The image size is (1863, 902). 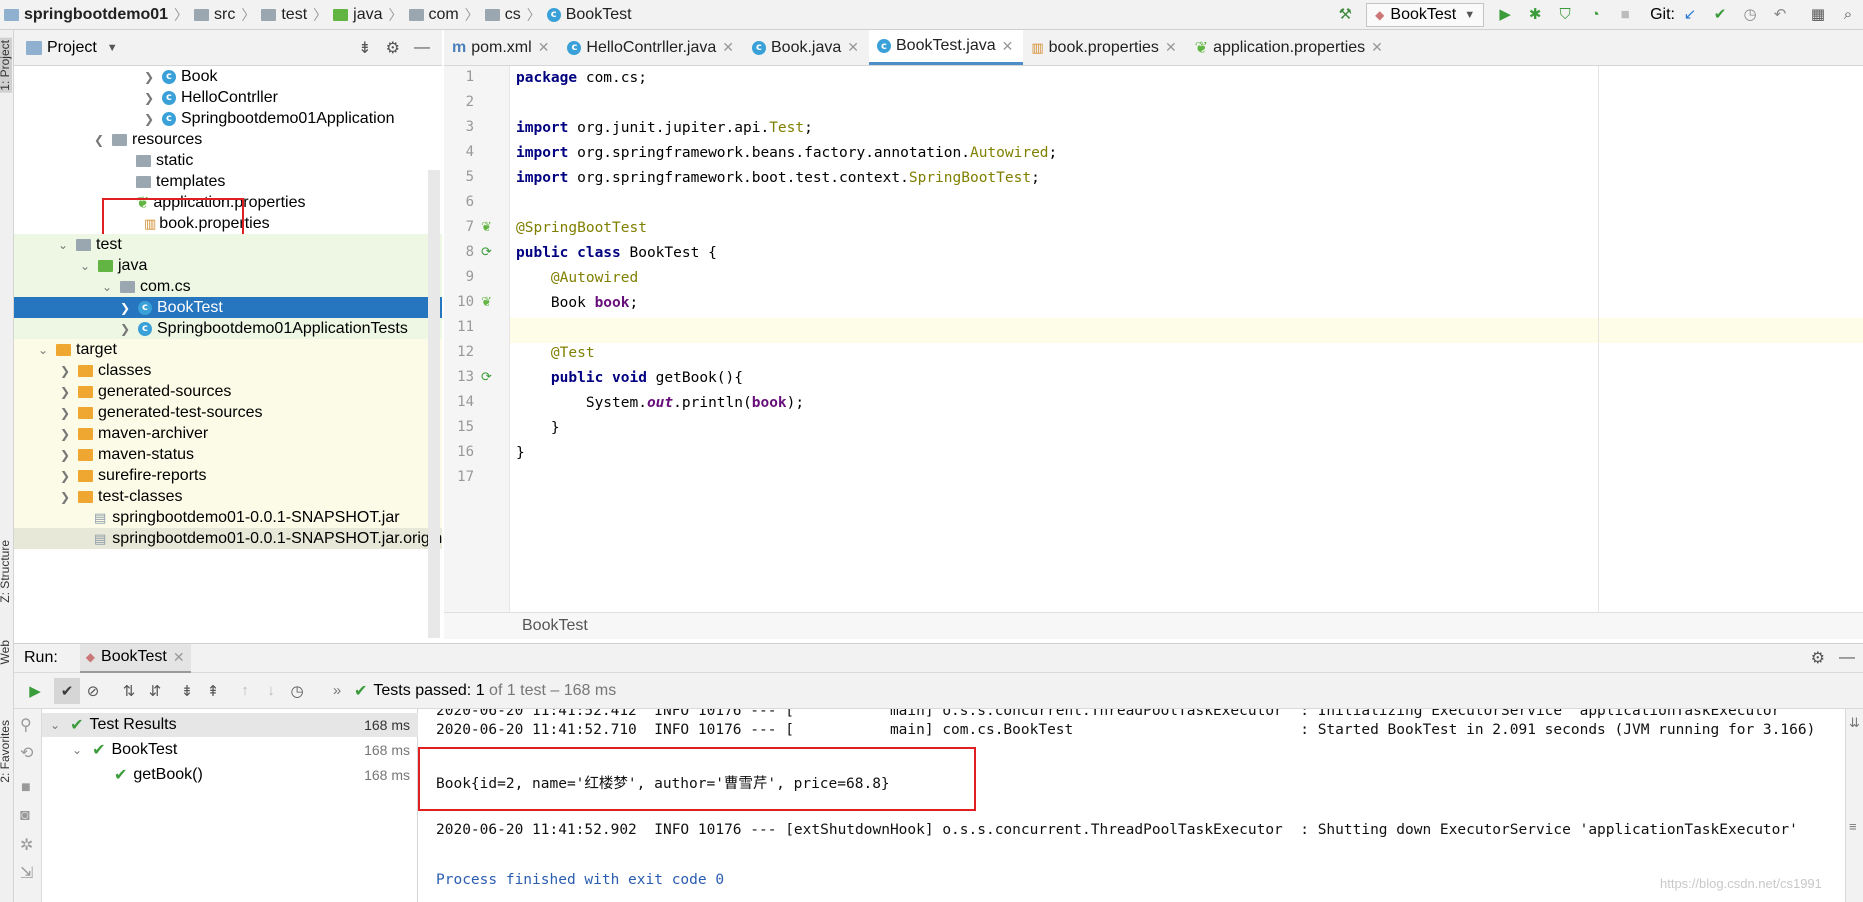 What do you see at coordinates (1780, 15) in the screenshot?
I see `git-rollback-icon: ↶` at bounding box center [1780, 15].